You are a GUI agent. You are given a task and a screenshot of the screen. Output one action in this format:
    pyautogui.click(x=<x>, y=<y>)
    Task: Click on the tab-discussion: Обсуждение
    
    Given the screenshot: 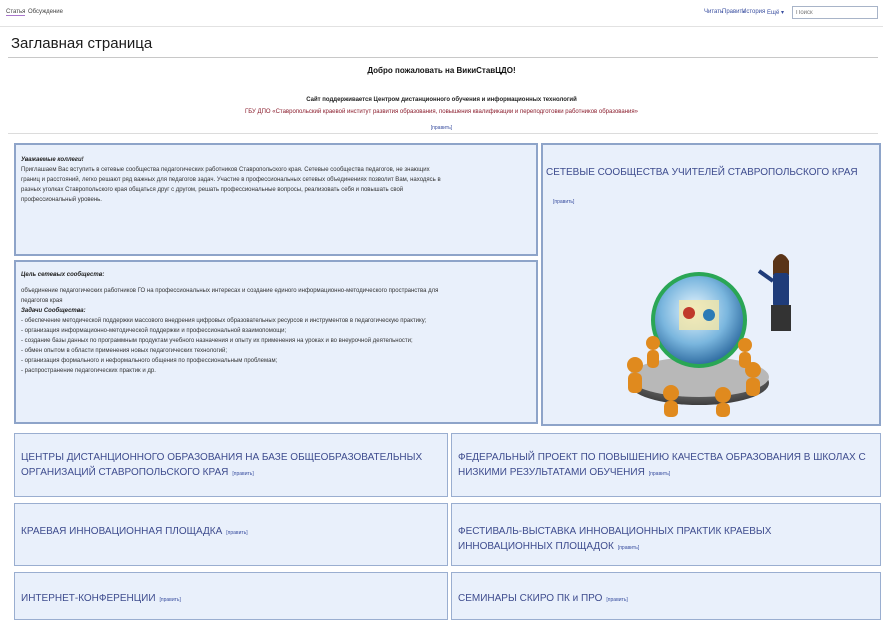 What is the action you would take?
    pyautogui.click(x=45, y=12)
    